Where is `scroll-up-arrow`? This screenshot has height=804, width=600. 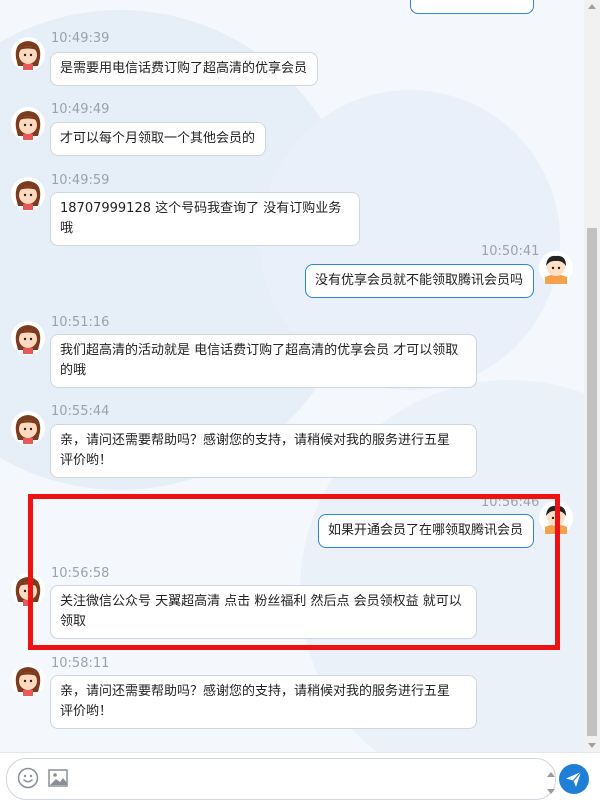
scroll-up-arrow is located at coordinates (592, 6).